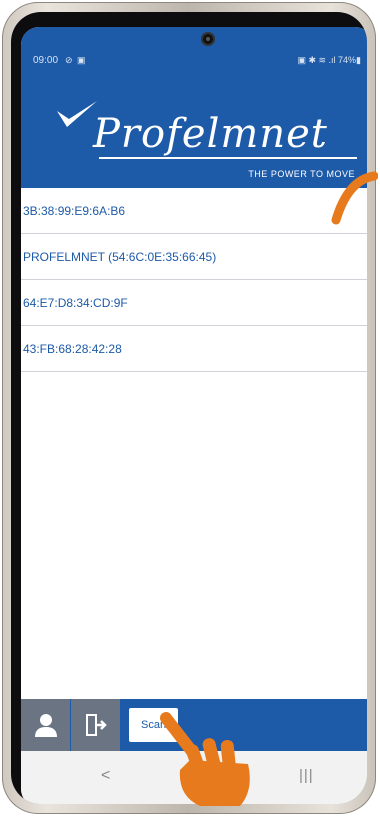 The width and height of the screenshot is (380, 817). I want to click on logo-underline, so click(228, 158).